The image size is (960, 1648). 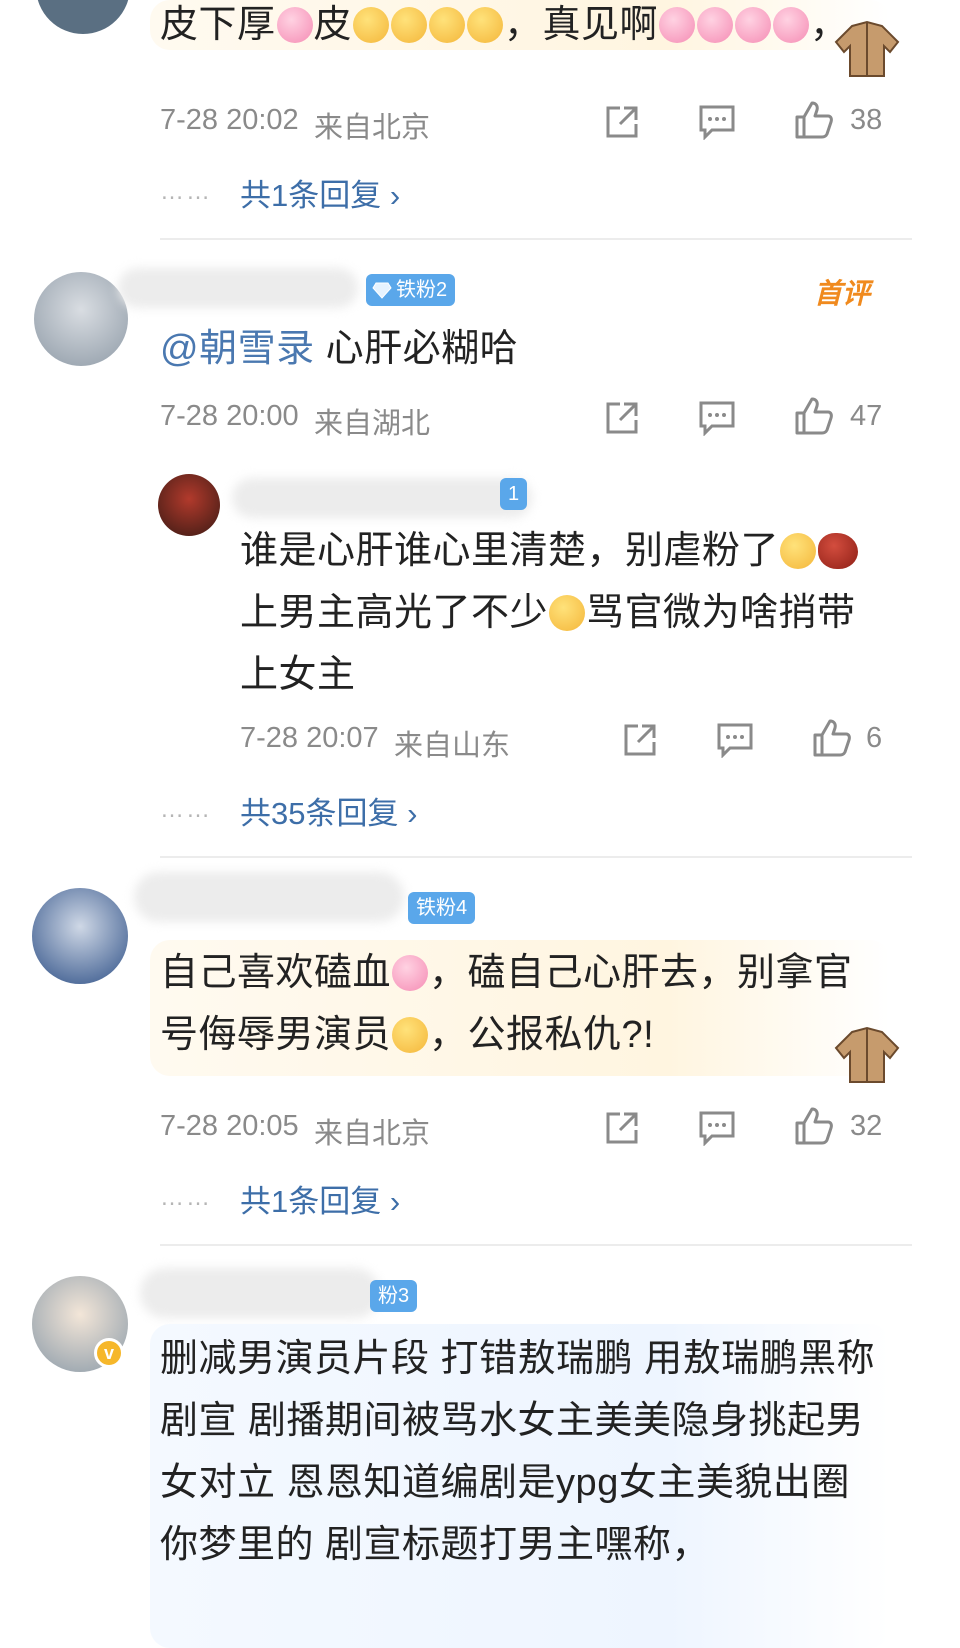 I want to click on lotus-emoji-icon, so click(x=294, y=25).